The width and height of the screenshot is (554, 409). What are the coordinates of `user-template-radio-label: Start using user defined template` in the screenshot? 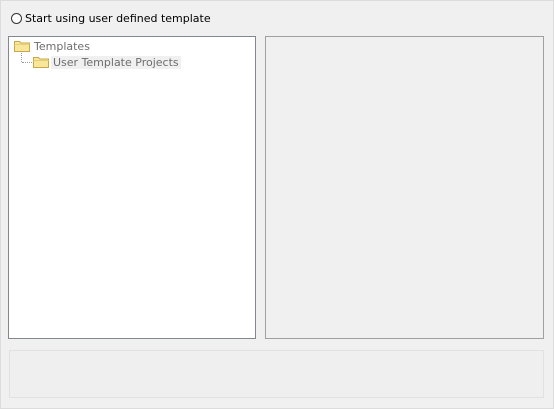 It's located at (118, 18).